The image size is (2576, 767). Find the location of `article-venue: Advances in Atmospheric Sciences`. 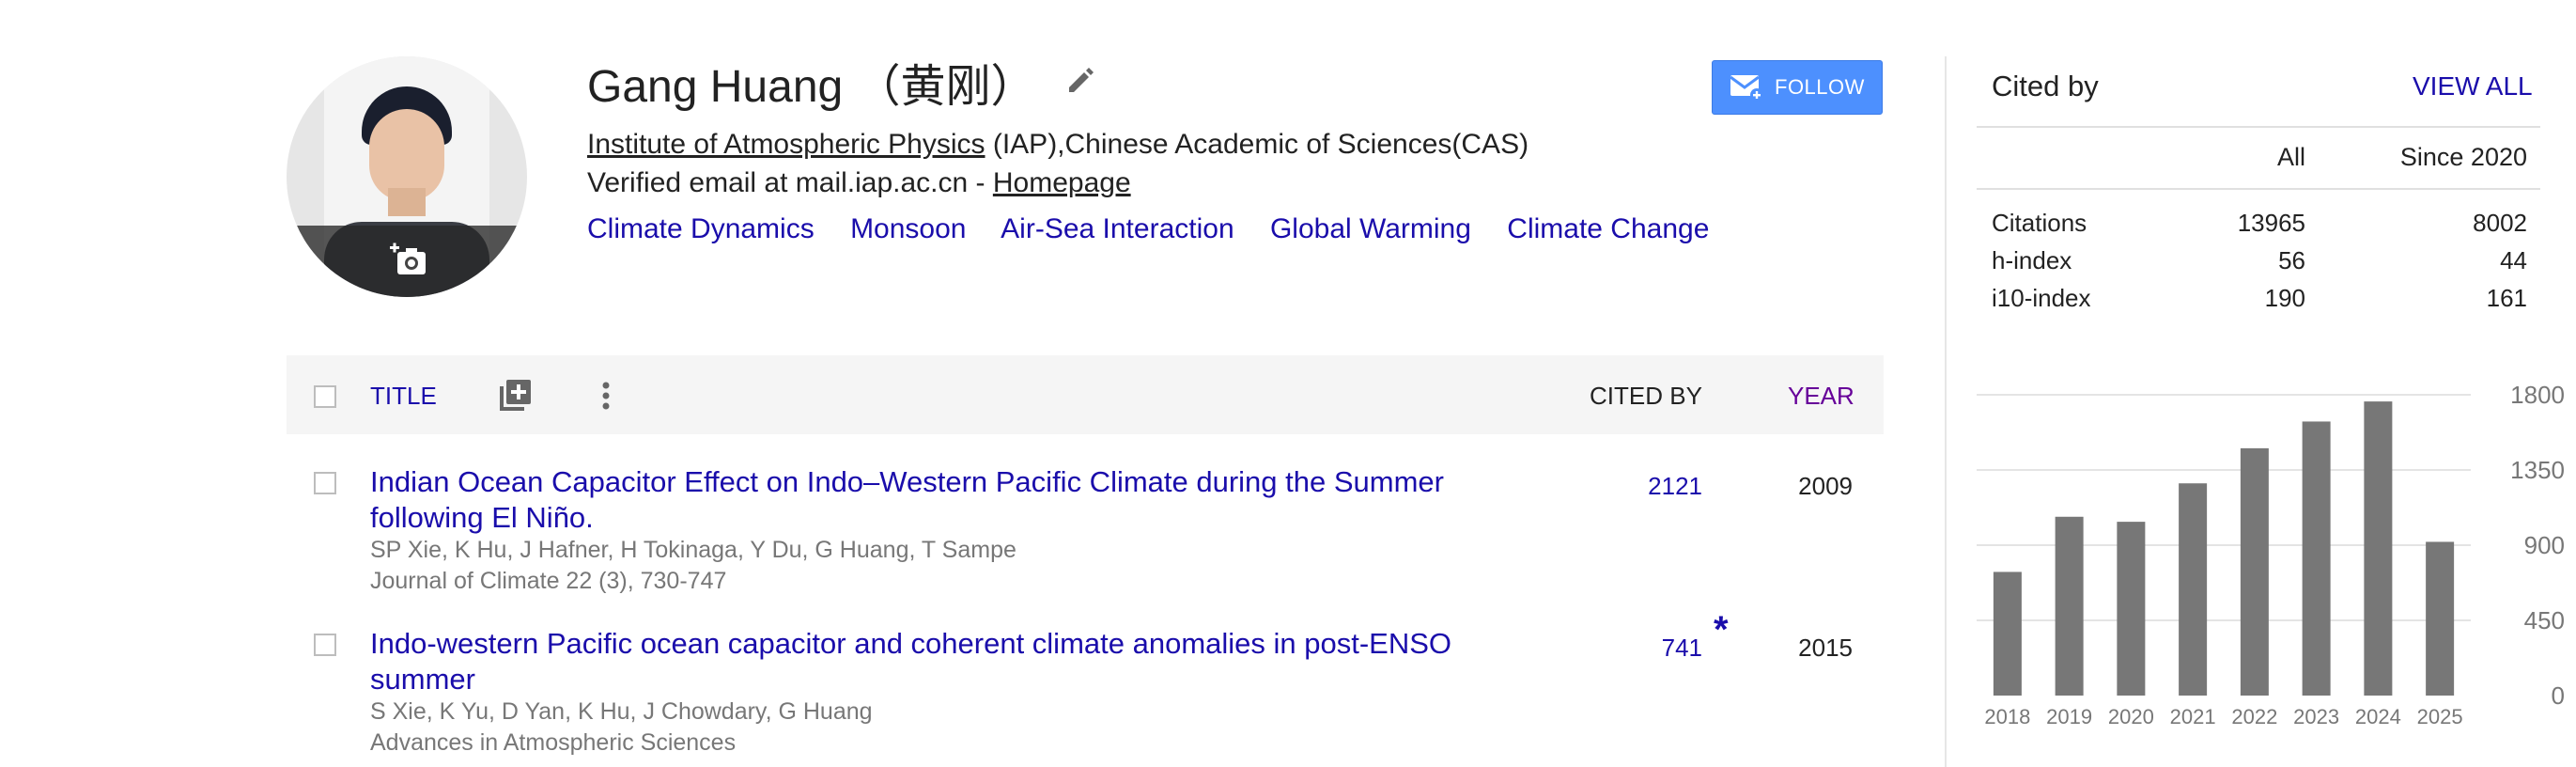

article-venue: Advances in Atmospheric Sciences is located at coordinates (554, 742).